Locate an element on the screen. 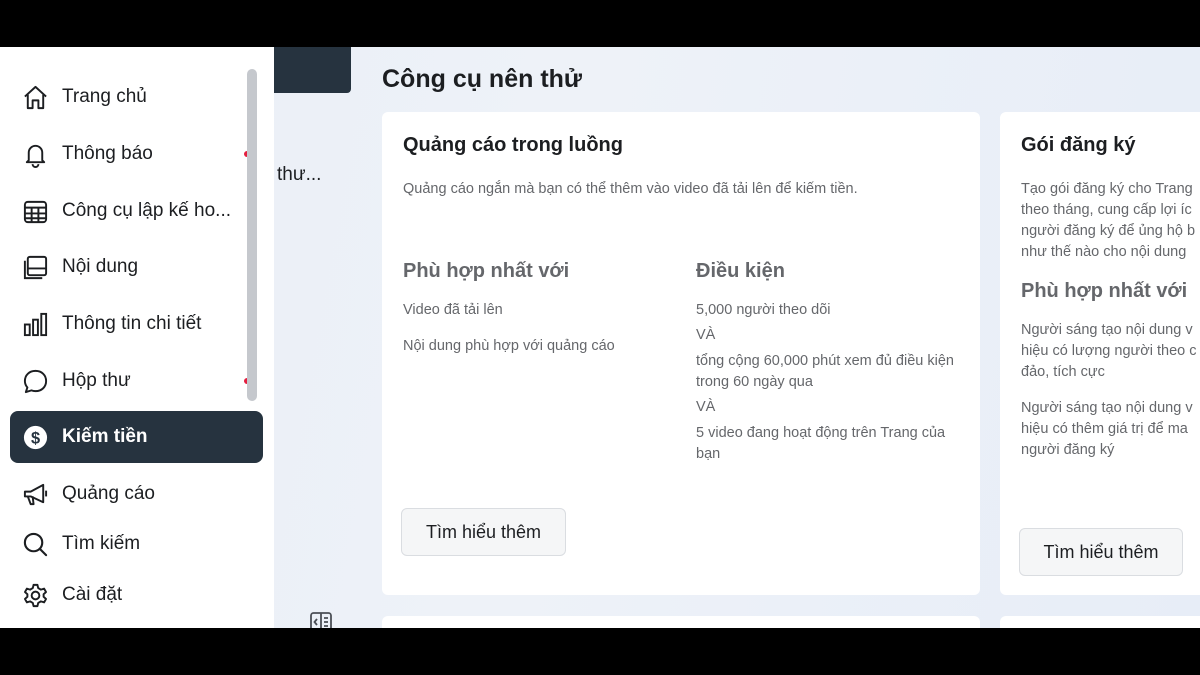  sidebar-scrollbar is located at coordinates (252, 235).